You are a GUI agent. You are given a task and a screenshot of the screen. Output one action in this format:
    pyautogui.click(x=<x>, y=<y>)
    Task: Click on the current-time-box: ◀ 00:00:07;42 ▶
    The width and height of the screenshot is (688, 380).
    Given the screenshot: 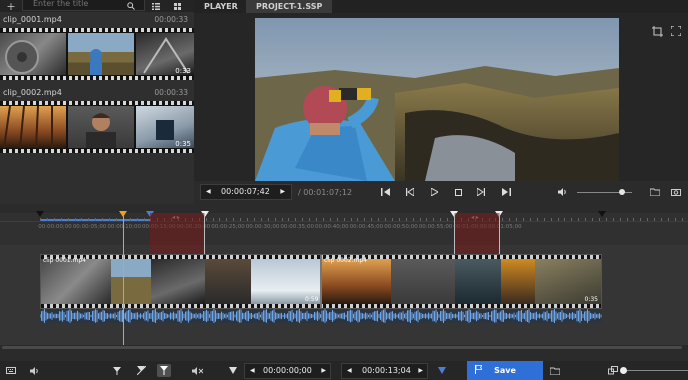 What is the action you would take?
    pyautogui.click(x=246, y=192)
    